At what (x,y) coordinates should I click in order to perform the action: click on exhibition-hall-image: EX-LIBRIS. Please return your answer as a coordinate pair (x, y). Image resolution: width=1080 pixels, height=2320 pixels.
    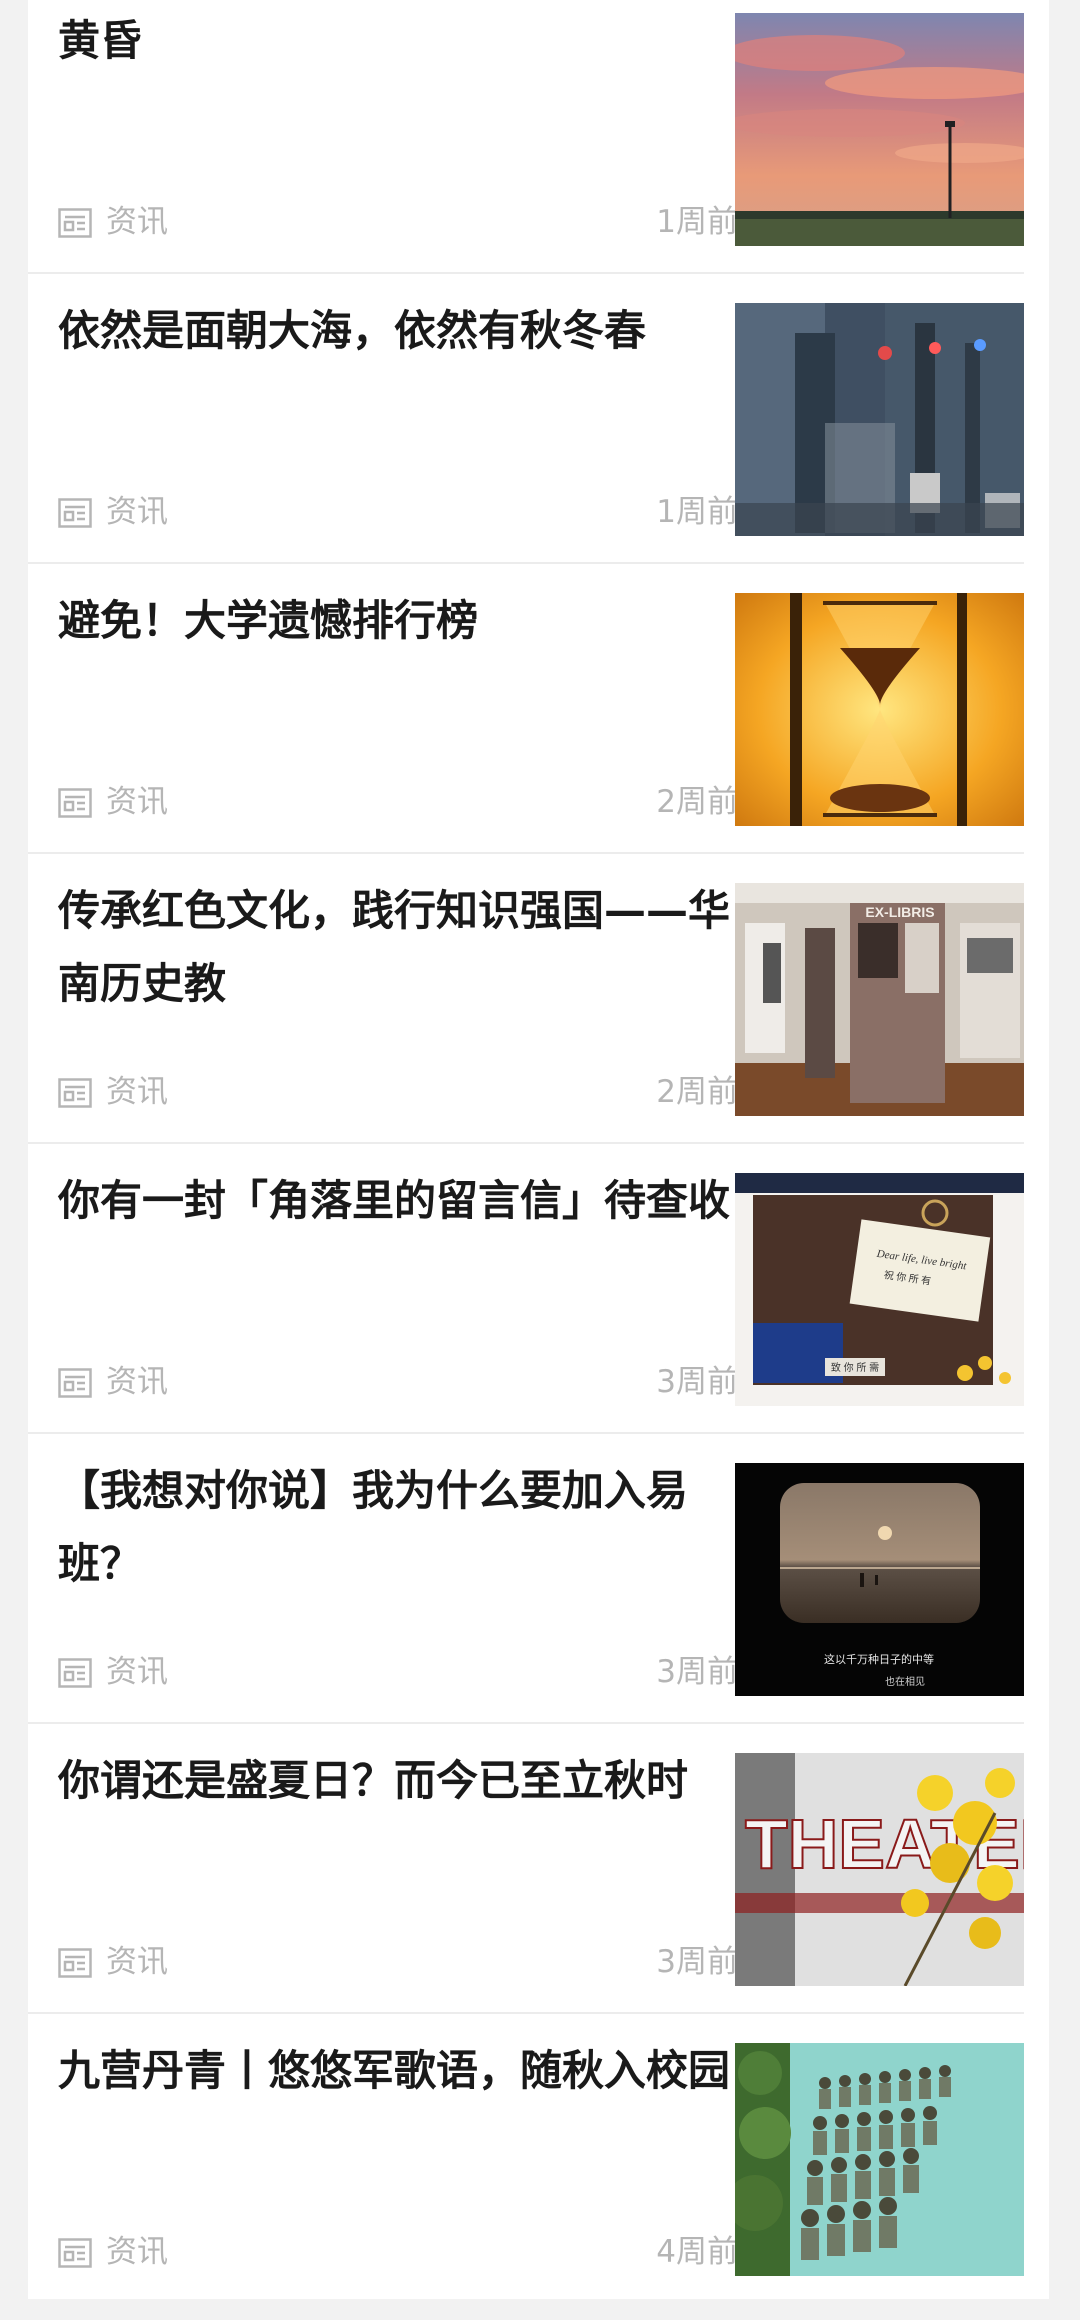
    Looking at the image, I should click on (879, 999).